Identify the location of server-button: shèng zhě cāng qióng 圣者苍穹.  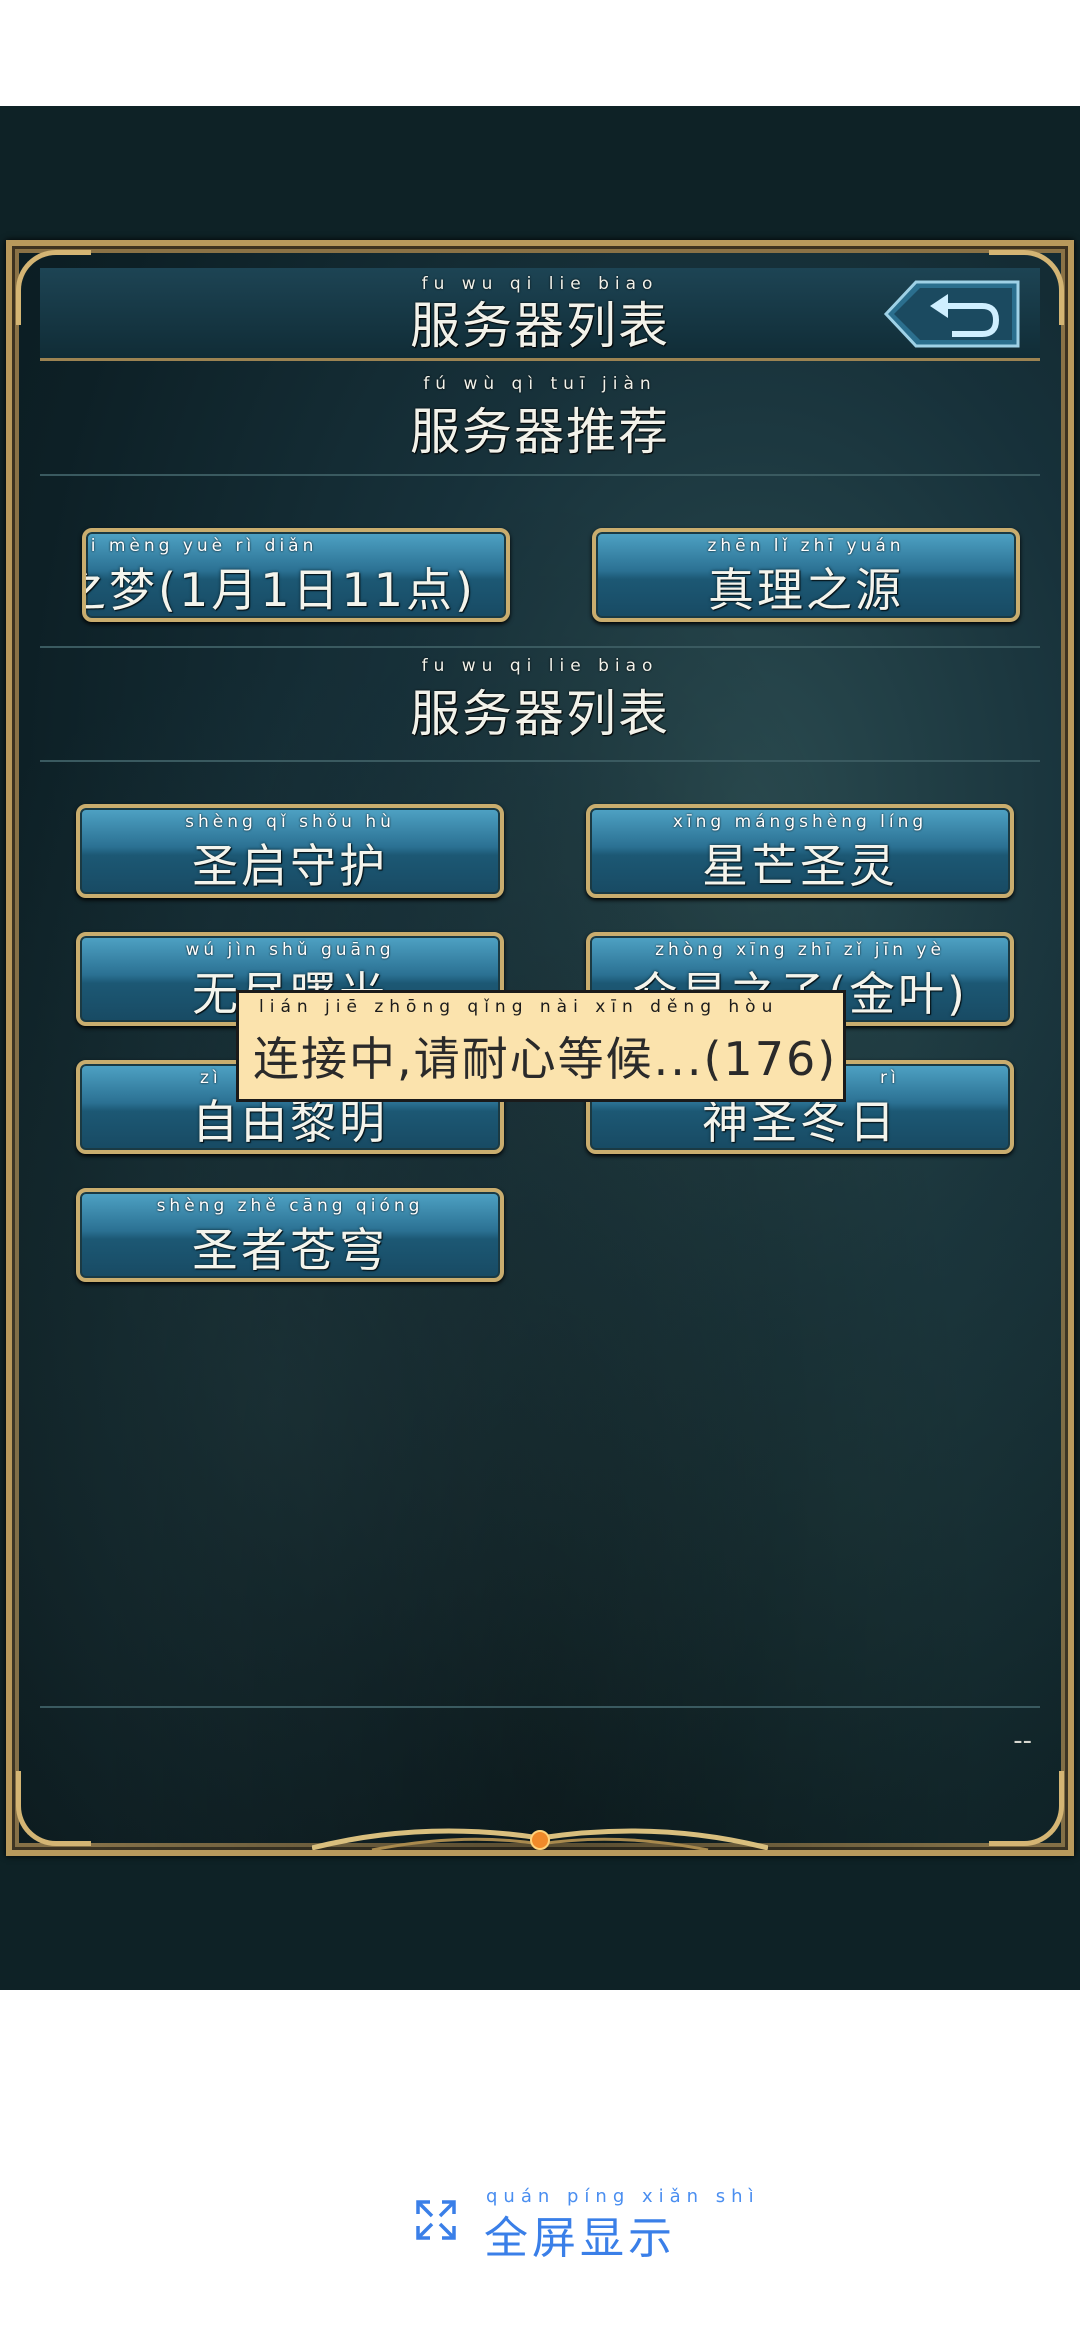
(290, 1235).